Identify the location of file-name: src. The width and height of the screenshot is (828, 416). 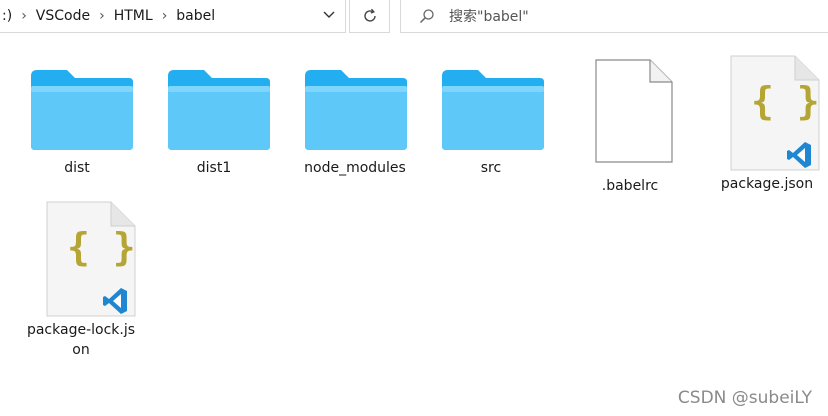
(491, 168).